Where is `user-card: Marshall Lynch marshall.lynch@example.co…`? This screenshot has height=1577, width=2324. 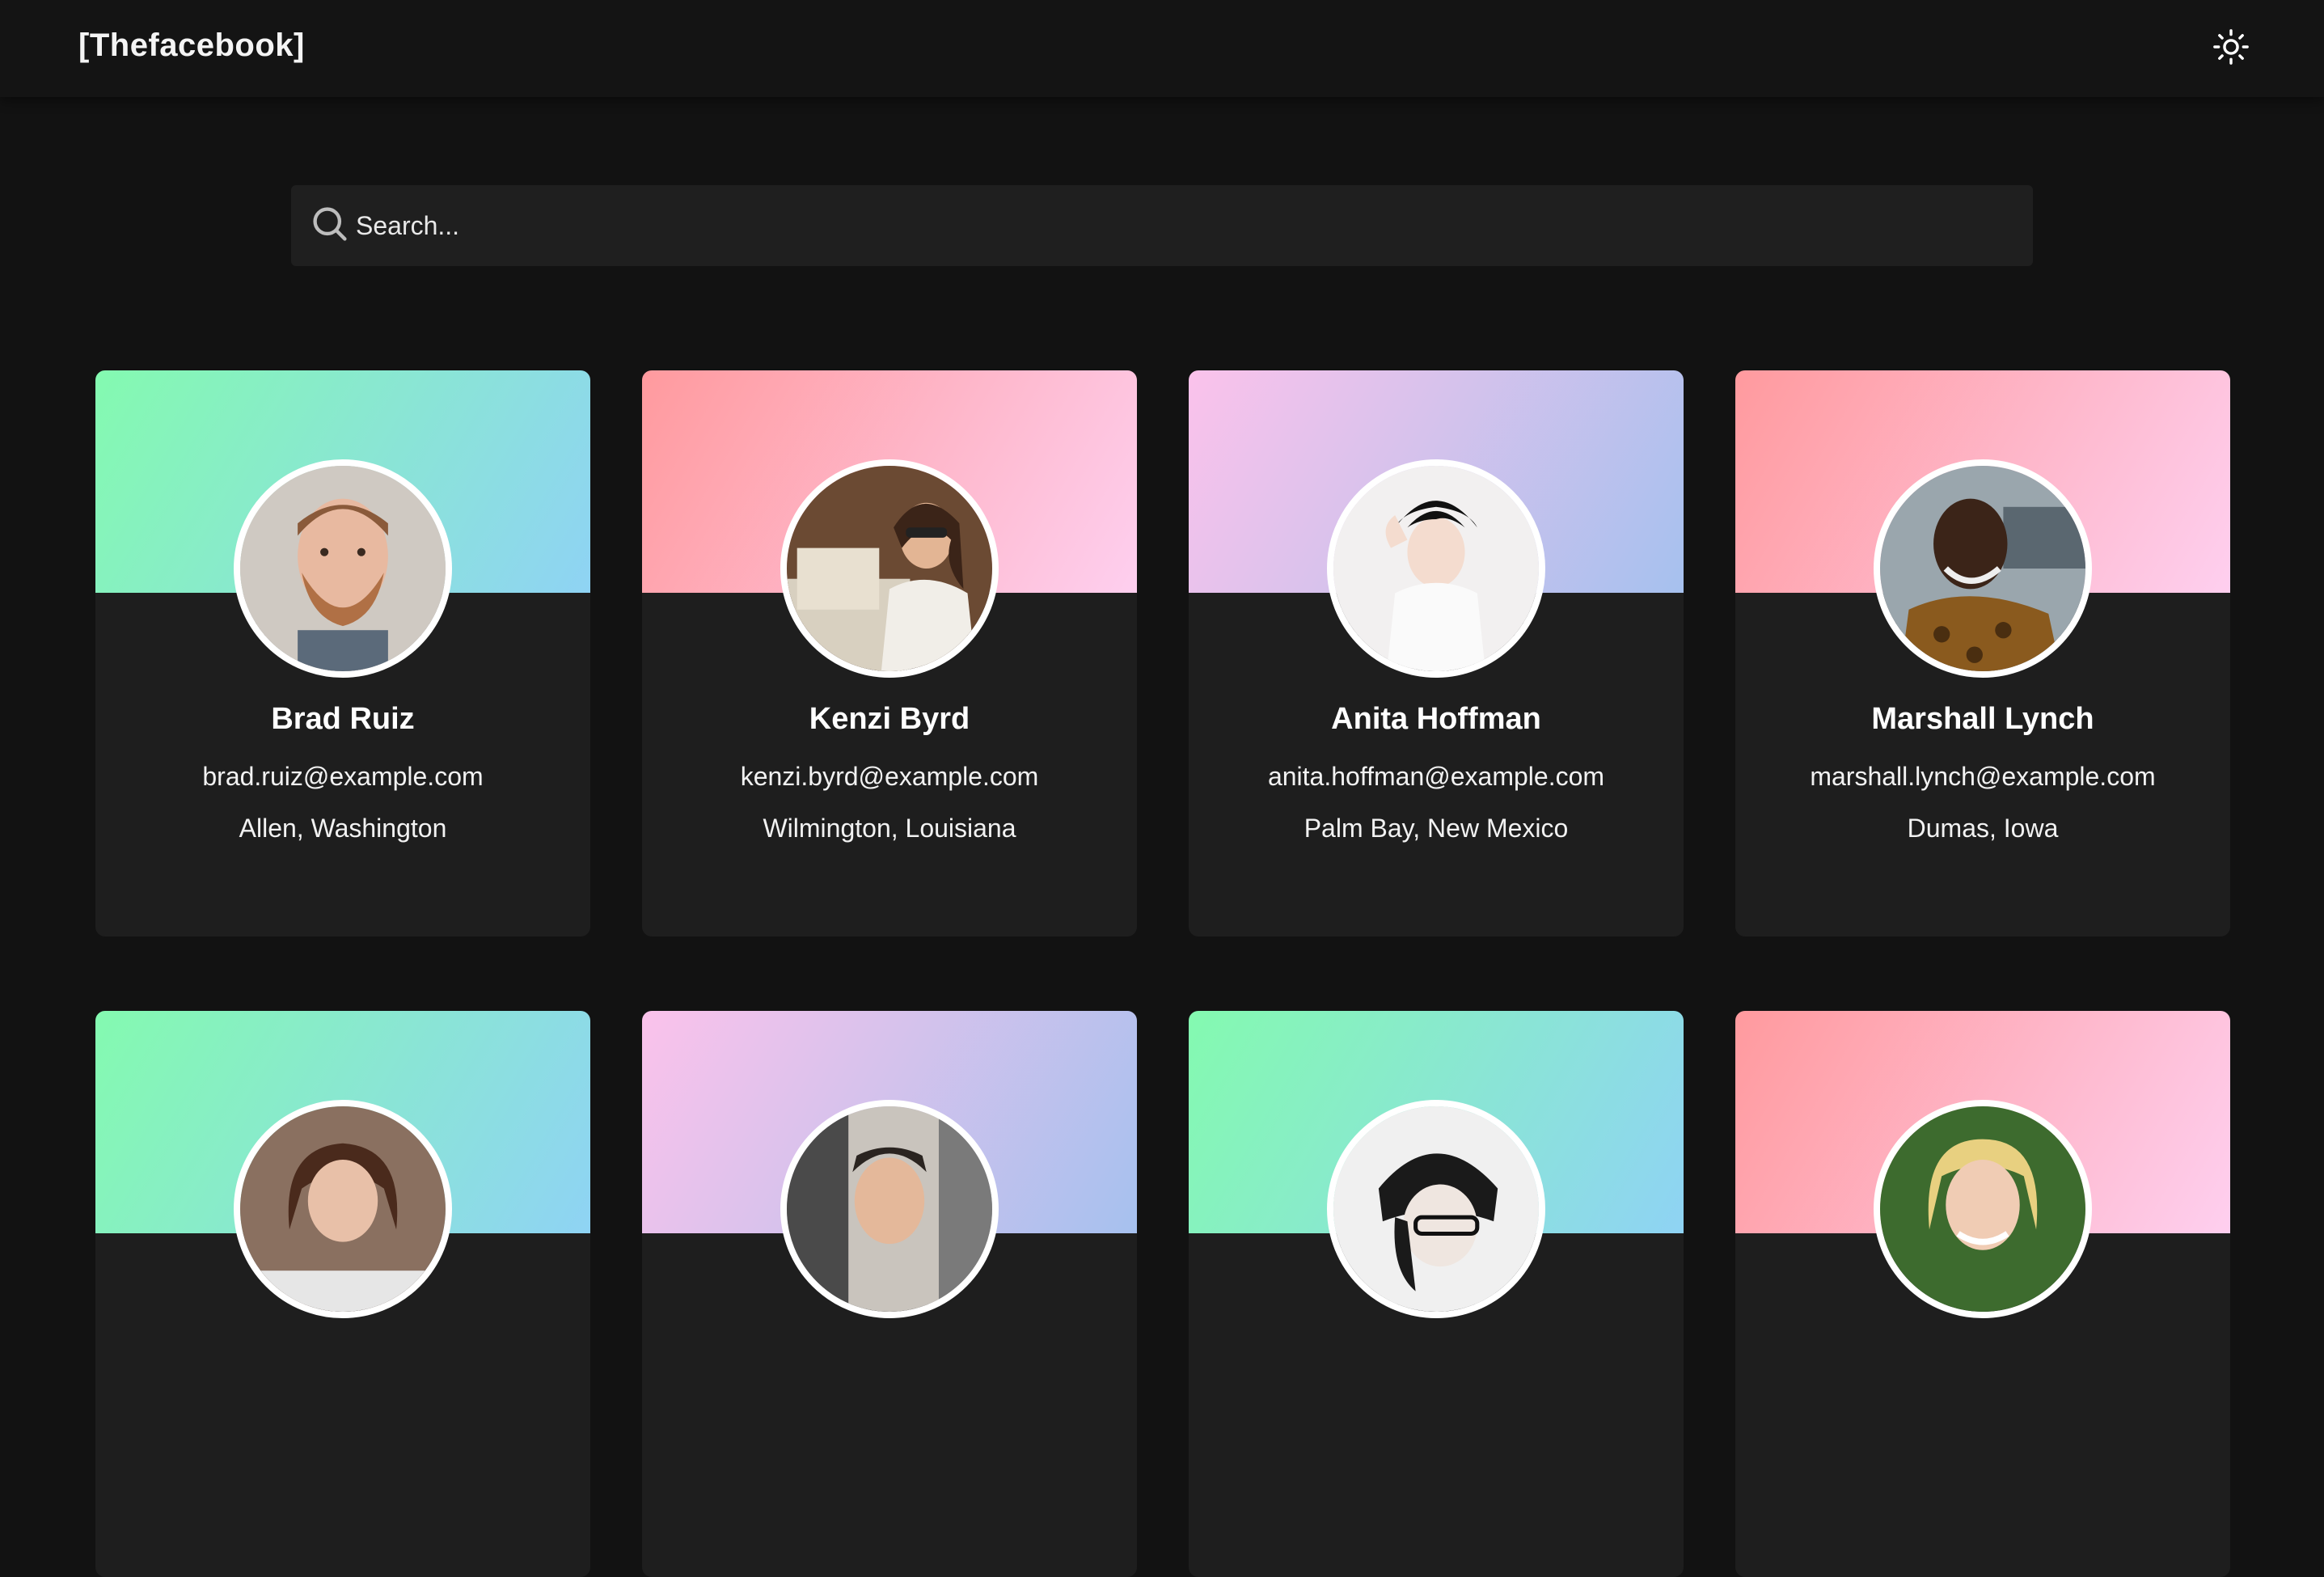
user-card: Marshall Lynch marshall.lynch@example.co… is located at coordinates (1983, 653).